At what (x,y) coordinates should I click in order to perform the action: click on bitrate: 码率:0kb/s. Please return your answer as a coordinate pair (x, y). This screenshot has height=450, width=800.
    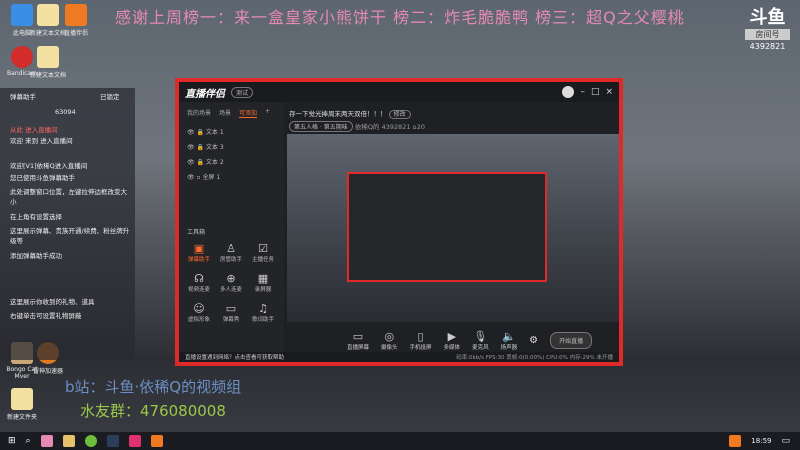
    Looking at the image, I should click on (470, 358).